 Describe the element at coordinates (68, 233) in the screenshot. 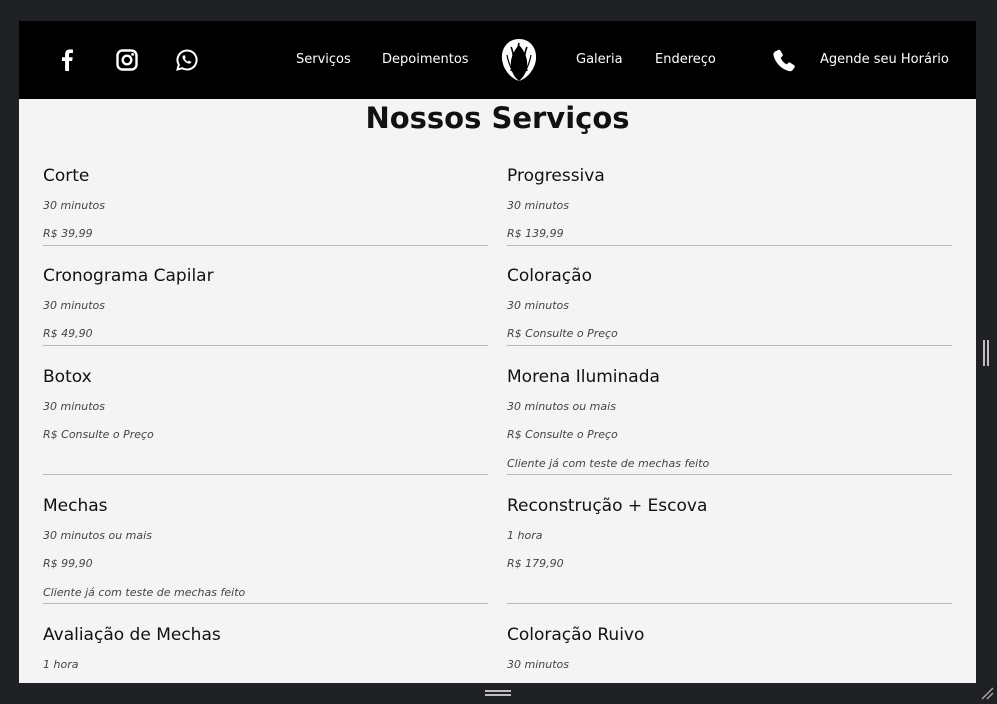

I see `service-price: R$ 39,99` at that location.